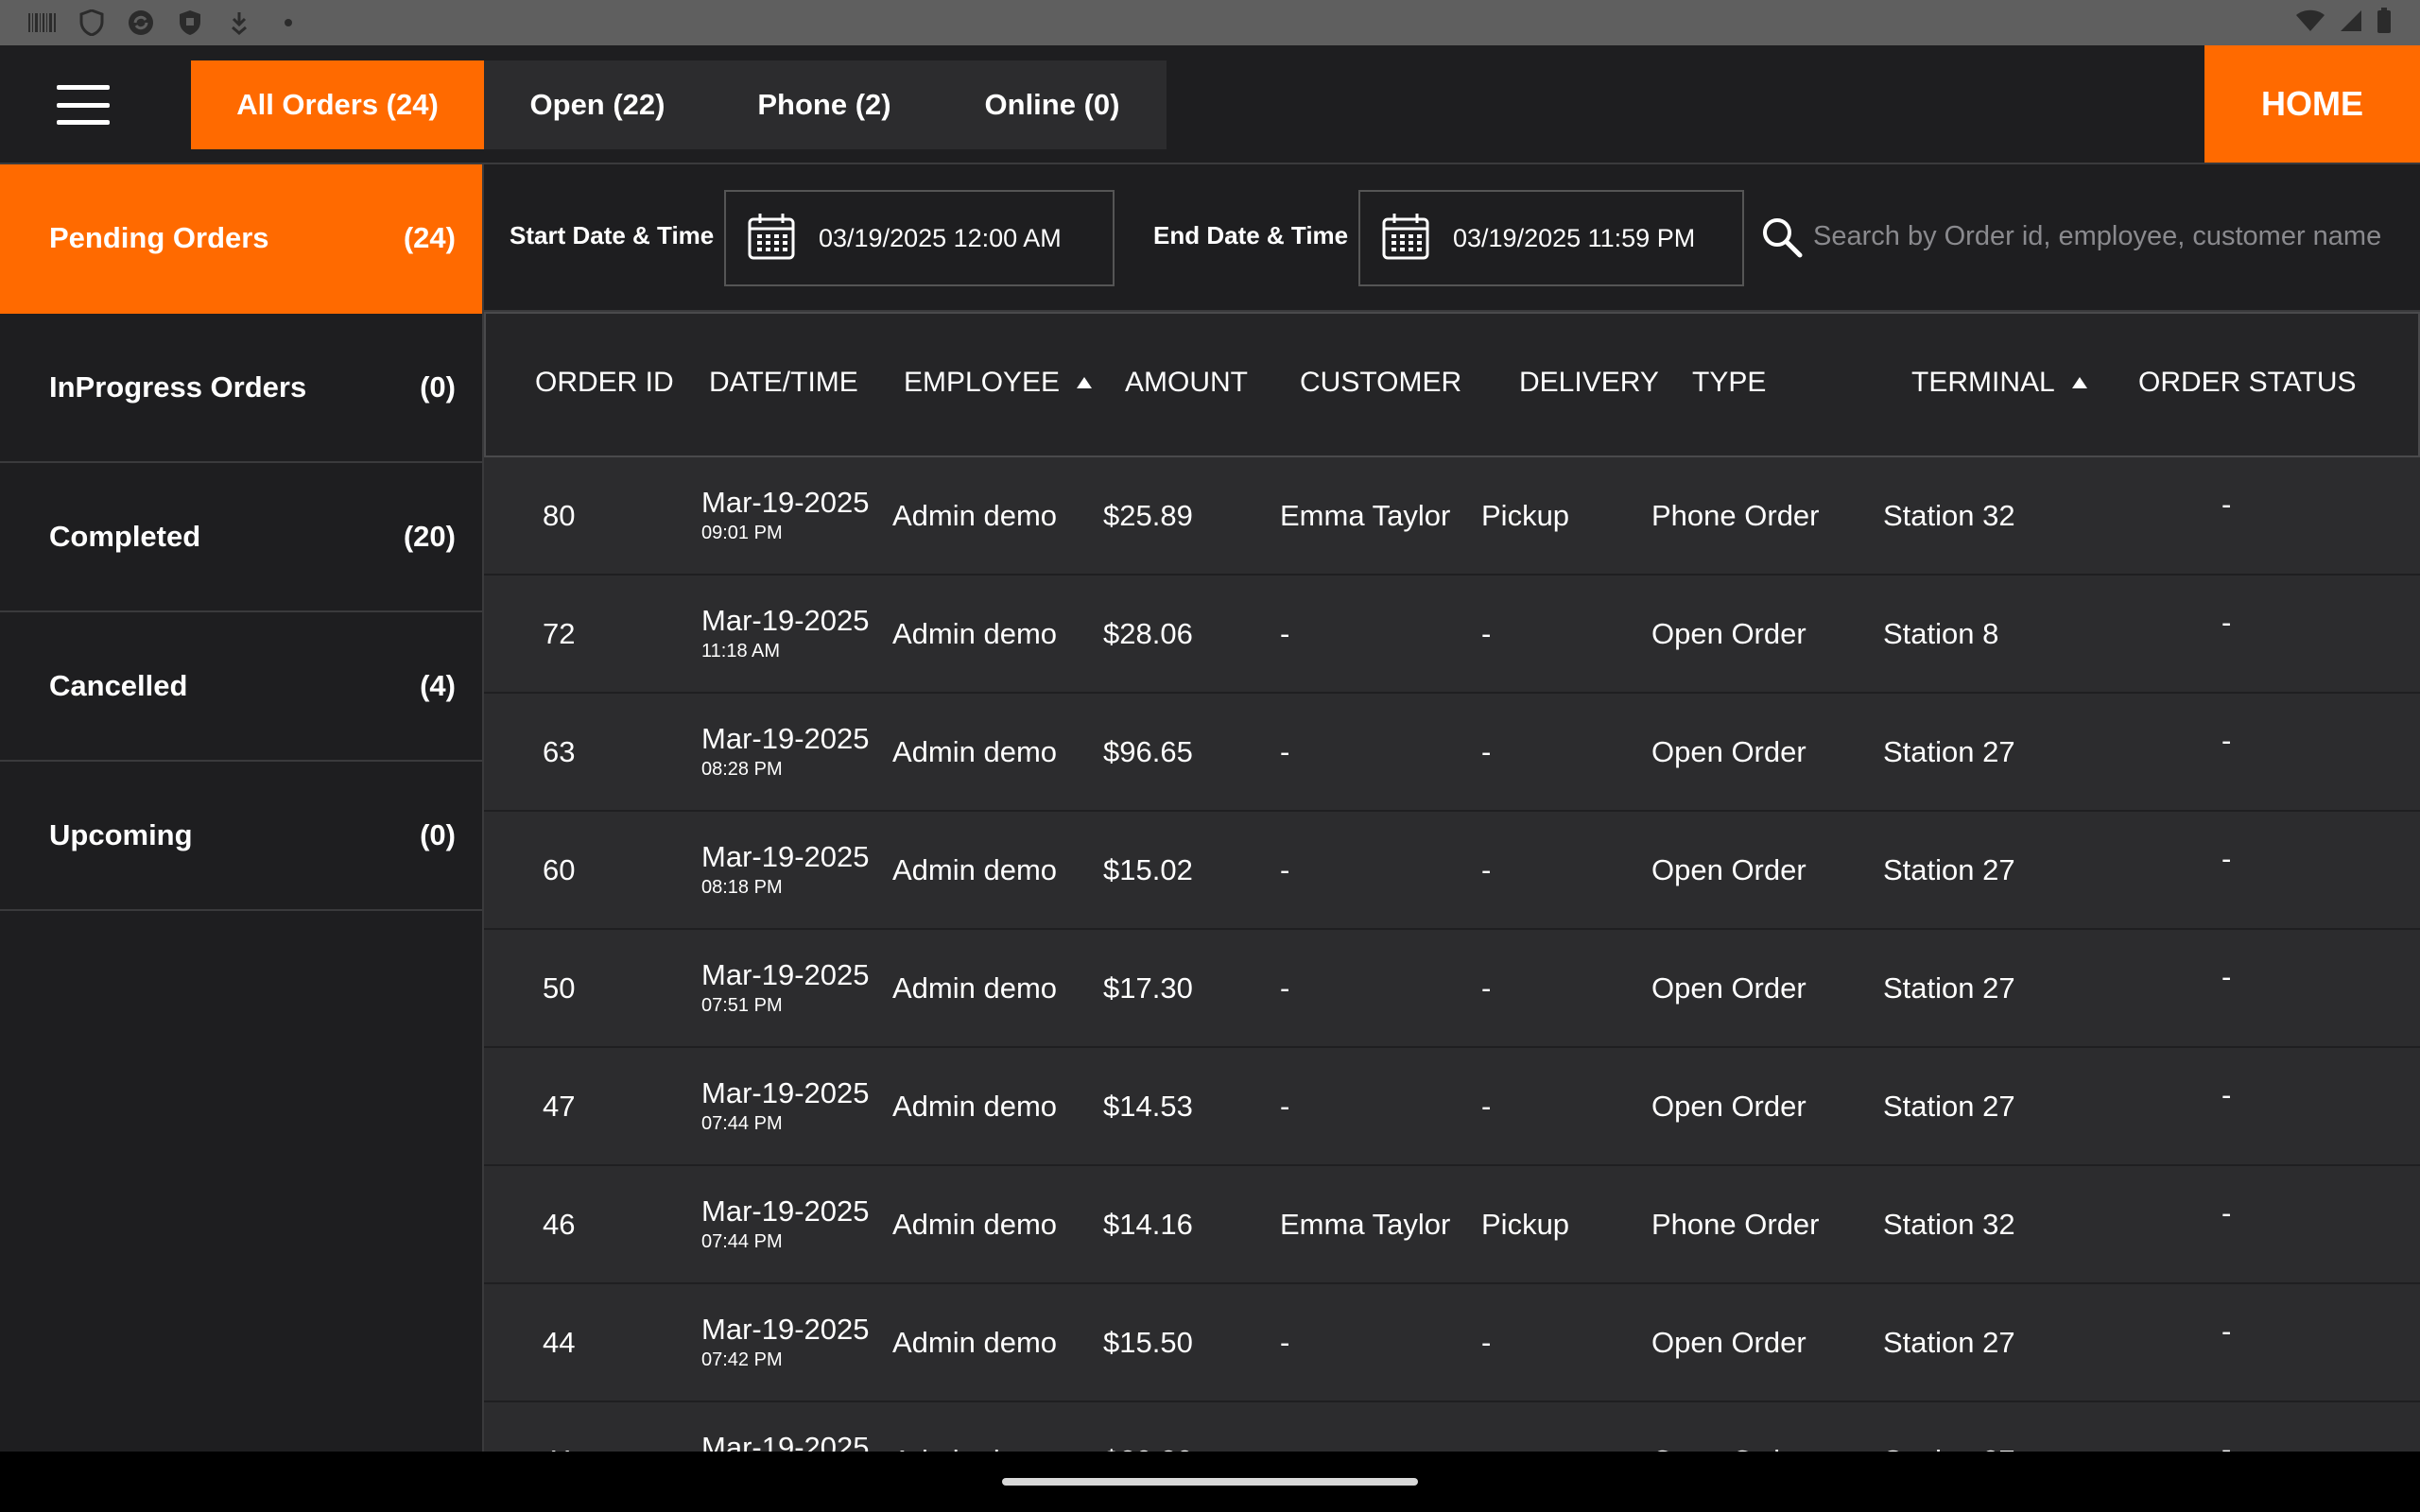  Describe the element at coordinates (337, 104) in the screenshot. I see `tab-all-orders: All Orders (24)` at that location.